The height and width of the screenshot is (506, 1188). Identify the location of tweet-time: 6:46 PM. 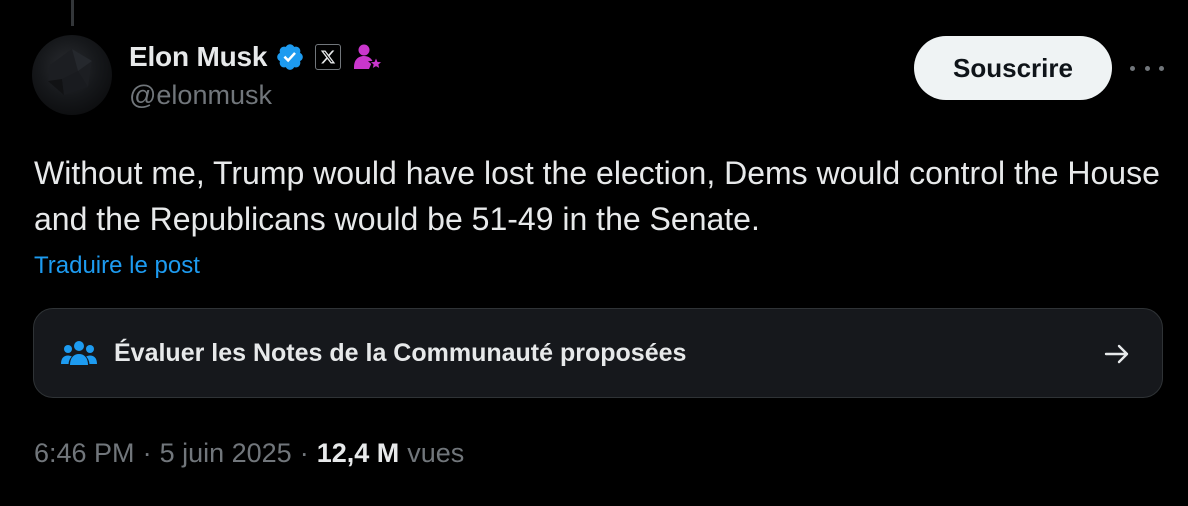
(84, 453).